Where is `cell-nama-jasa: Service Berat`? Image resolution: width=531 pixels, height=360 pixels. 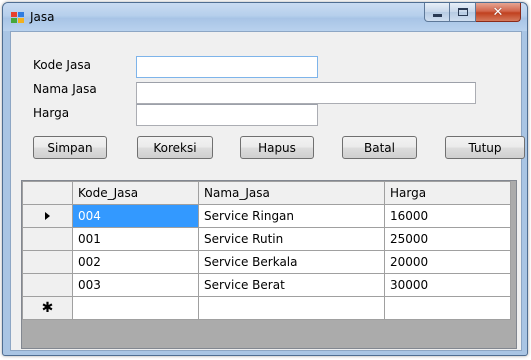
cell-nama-jasa: Service Berat is located at coordinates (291, 285).